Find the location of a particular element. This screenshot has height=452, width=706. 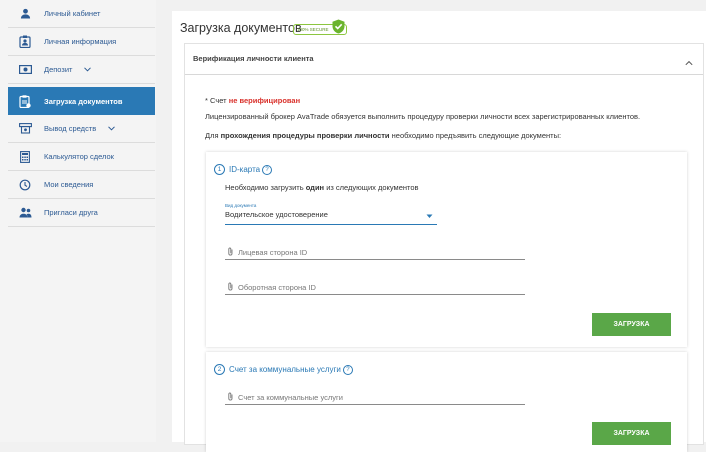

sidebar-item-document-upload: Загрузка документов is located at coordinates (81, 101).